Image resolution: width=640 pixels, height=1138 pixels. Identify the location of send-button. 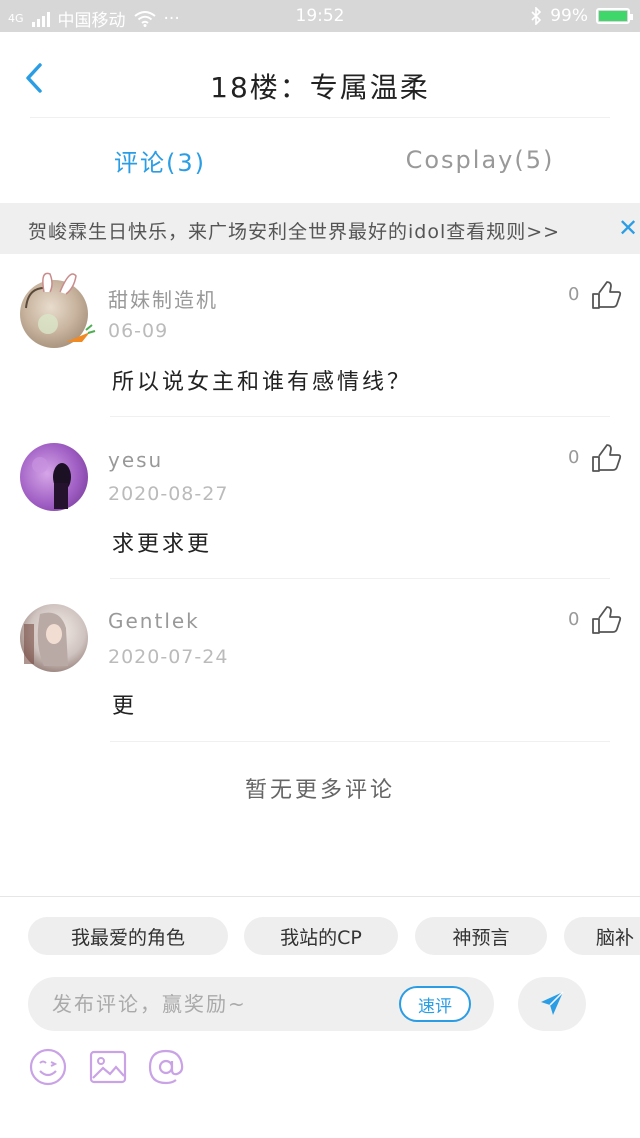
(552, 1004).